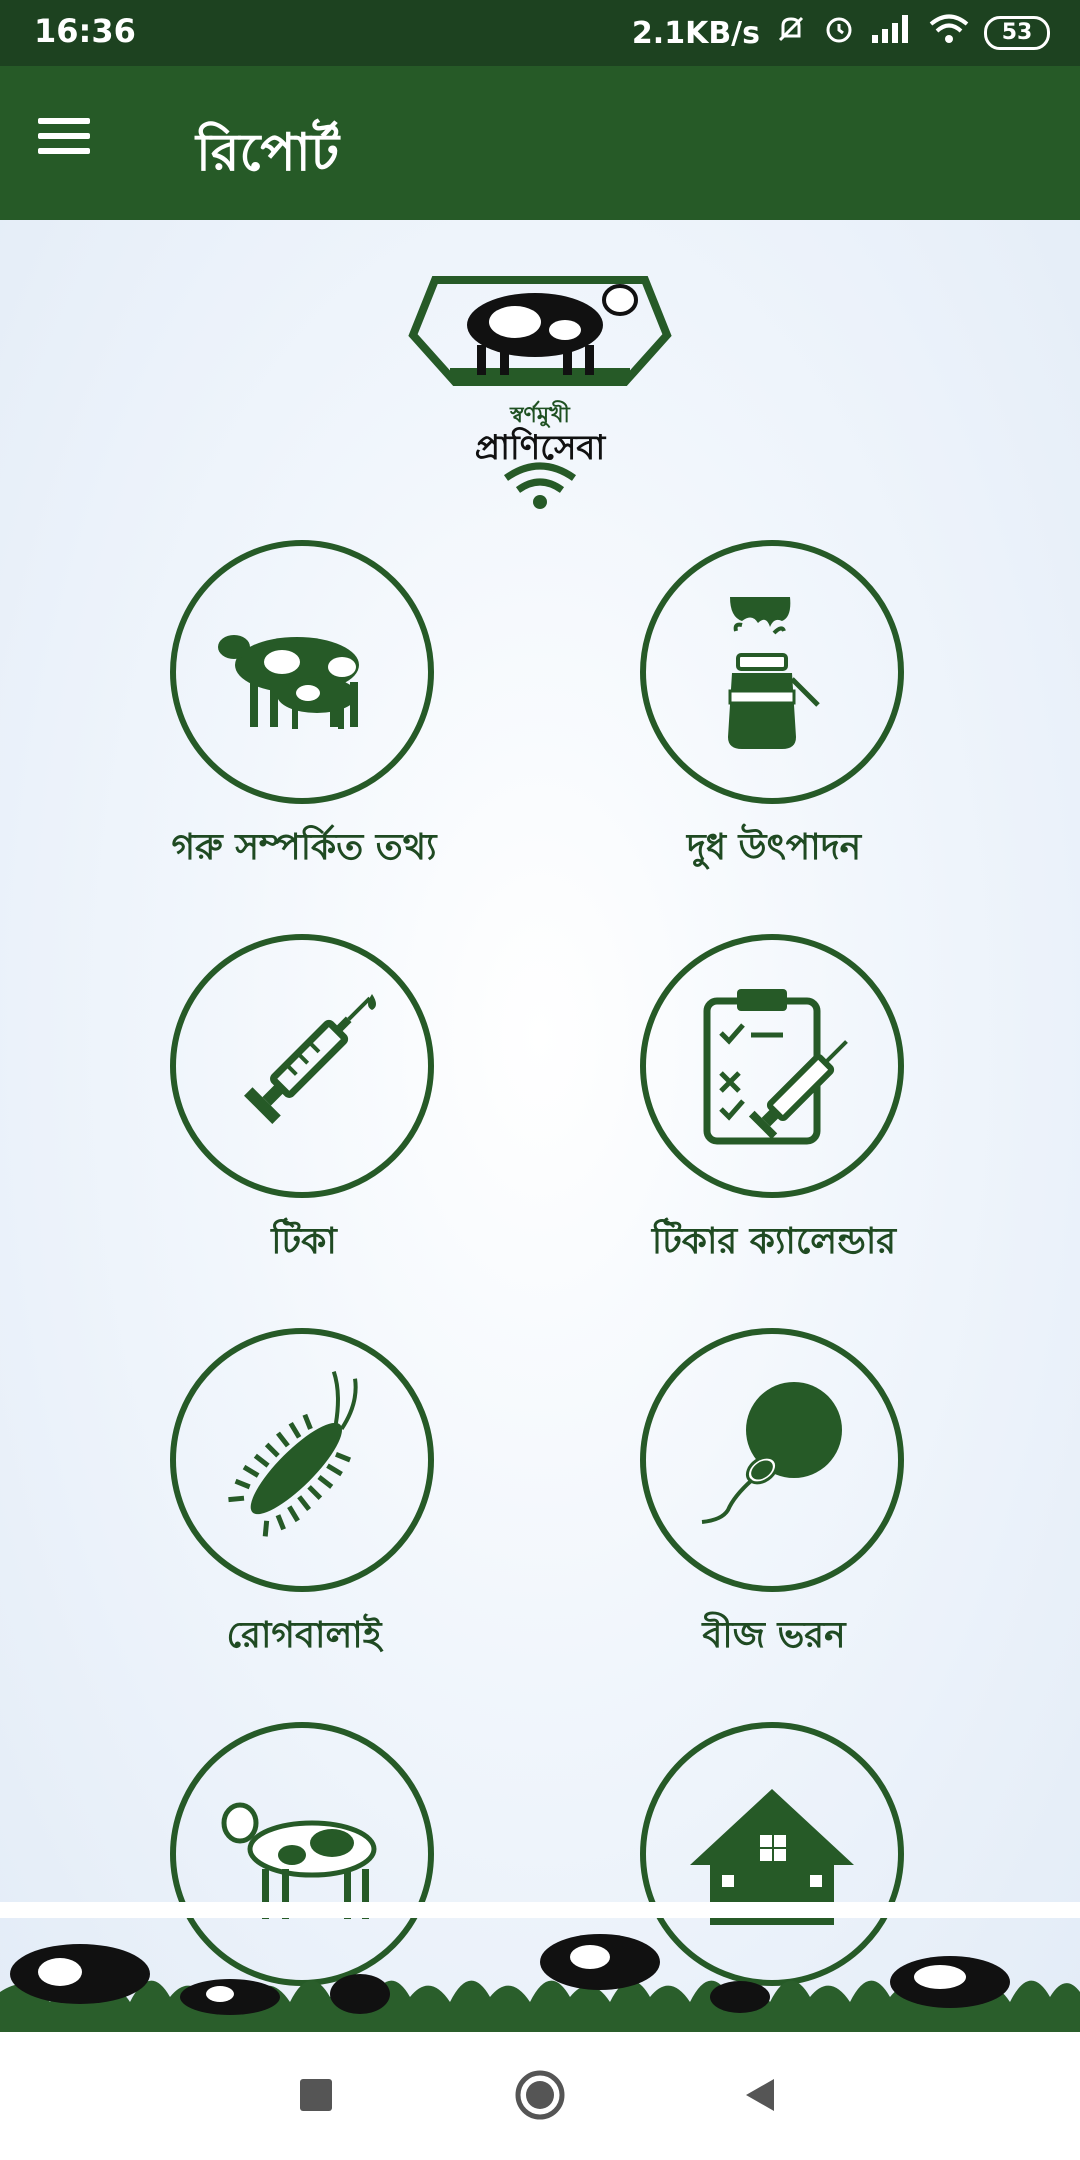  Describe the element at coordinates (293, 1453) in the screenshot. I see `bacteria-icon` at that location.